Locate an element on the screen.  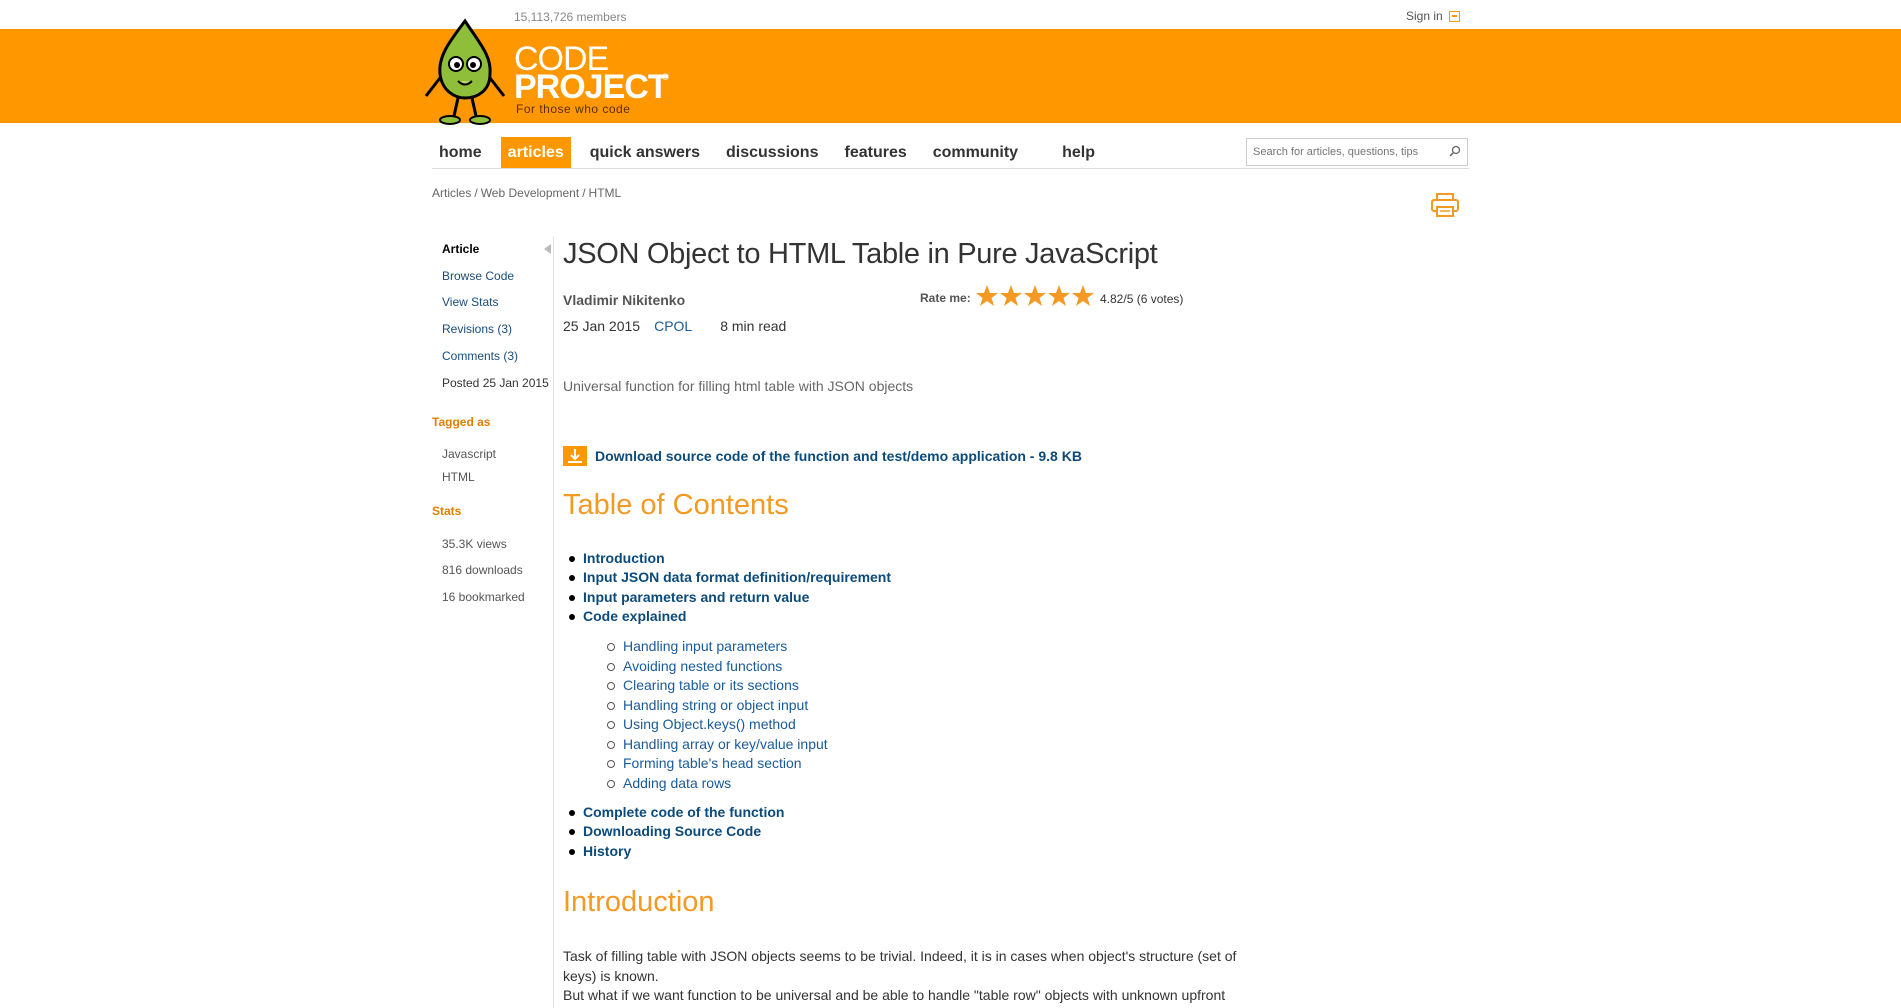
introduction-heading: Introduction is located at coordinates (639, 902).